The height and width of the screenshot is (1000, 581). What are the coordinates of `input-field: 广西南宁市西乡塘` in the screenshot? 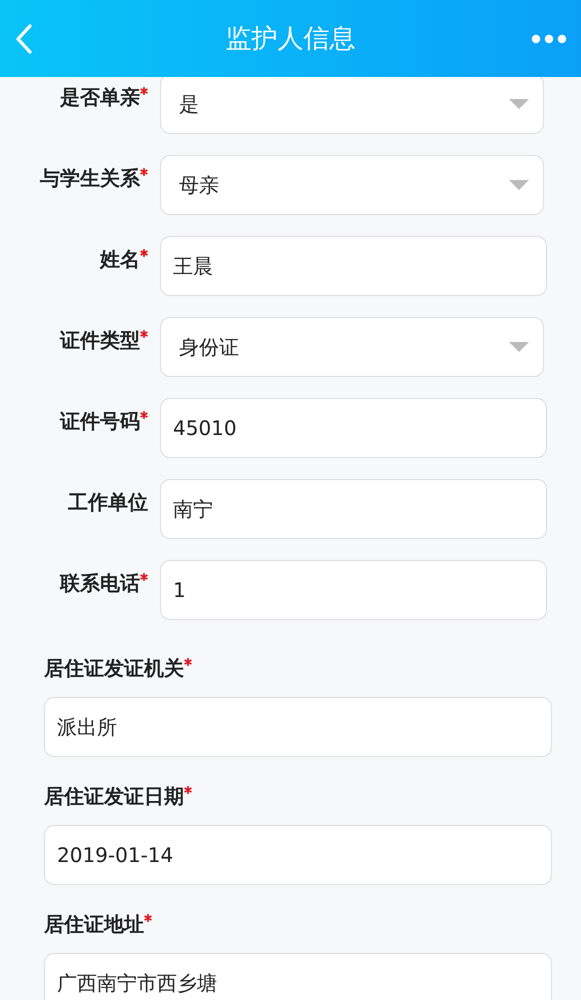 It's located at (298, 976).